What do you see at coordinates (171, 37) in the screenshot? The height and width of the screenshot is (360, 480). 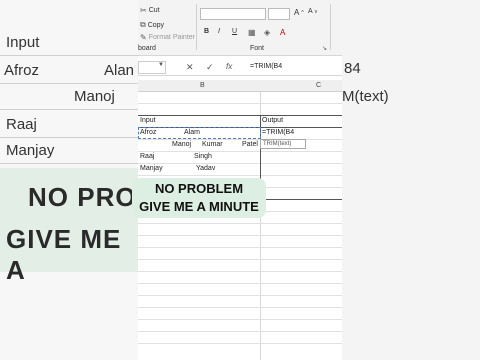 I see `format-painter-label: Format Painter` at bounding box center [171, 37].